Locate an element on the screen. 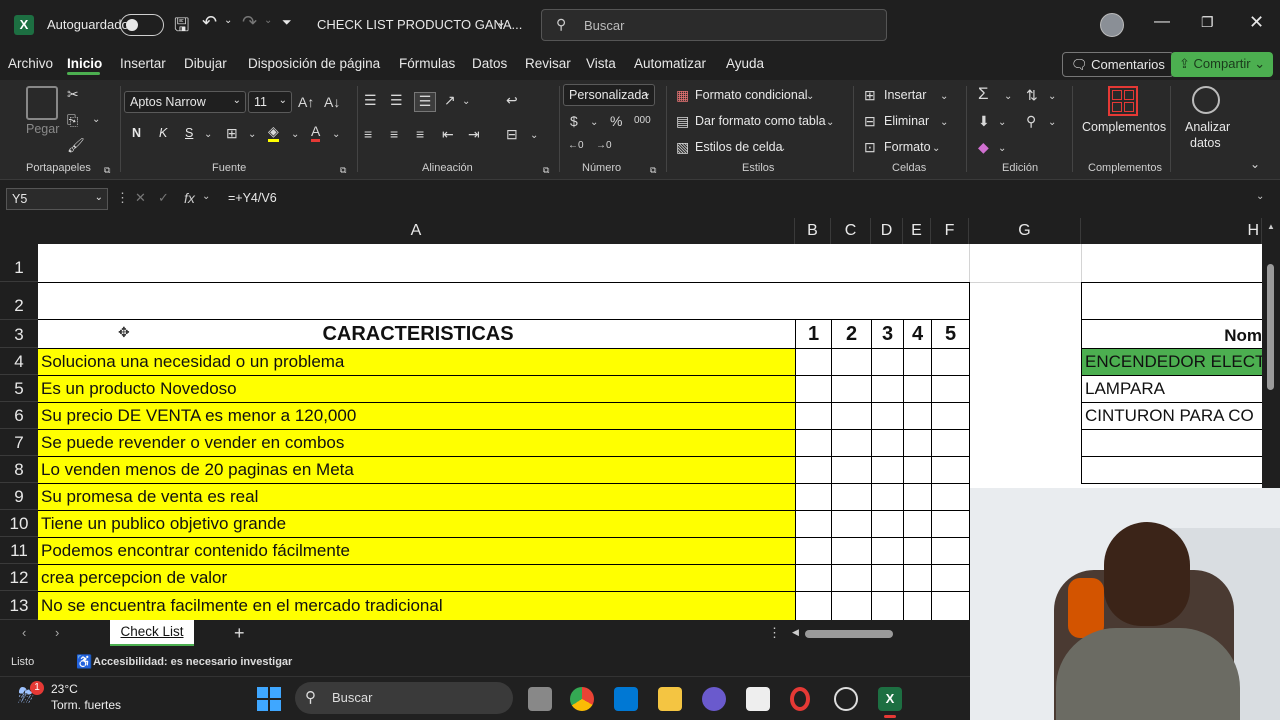 The image size is (1280, 720). comments-button: 🗨 Comentarios is located at coordinates (1118, 64).